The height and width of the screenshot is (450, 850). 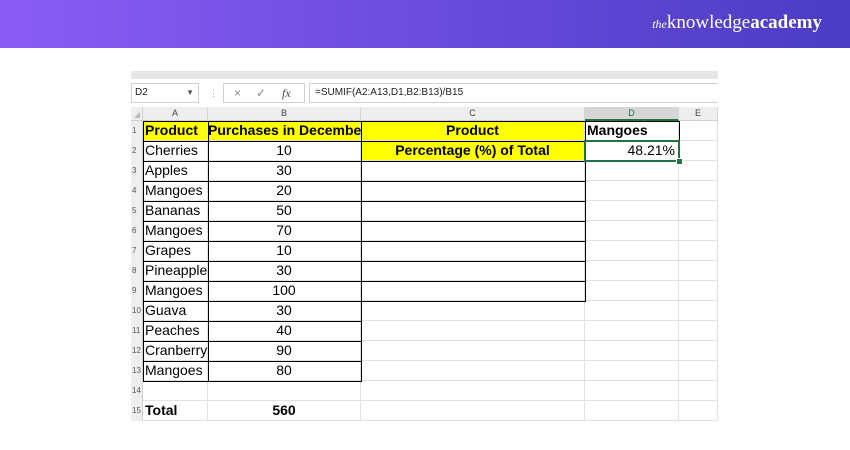 What do you see at coordinates (284, 151) in the screenshot?
I see `cell-b2: 10` at bounding box center [284, 151].